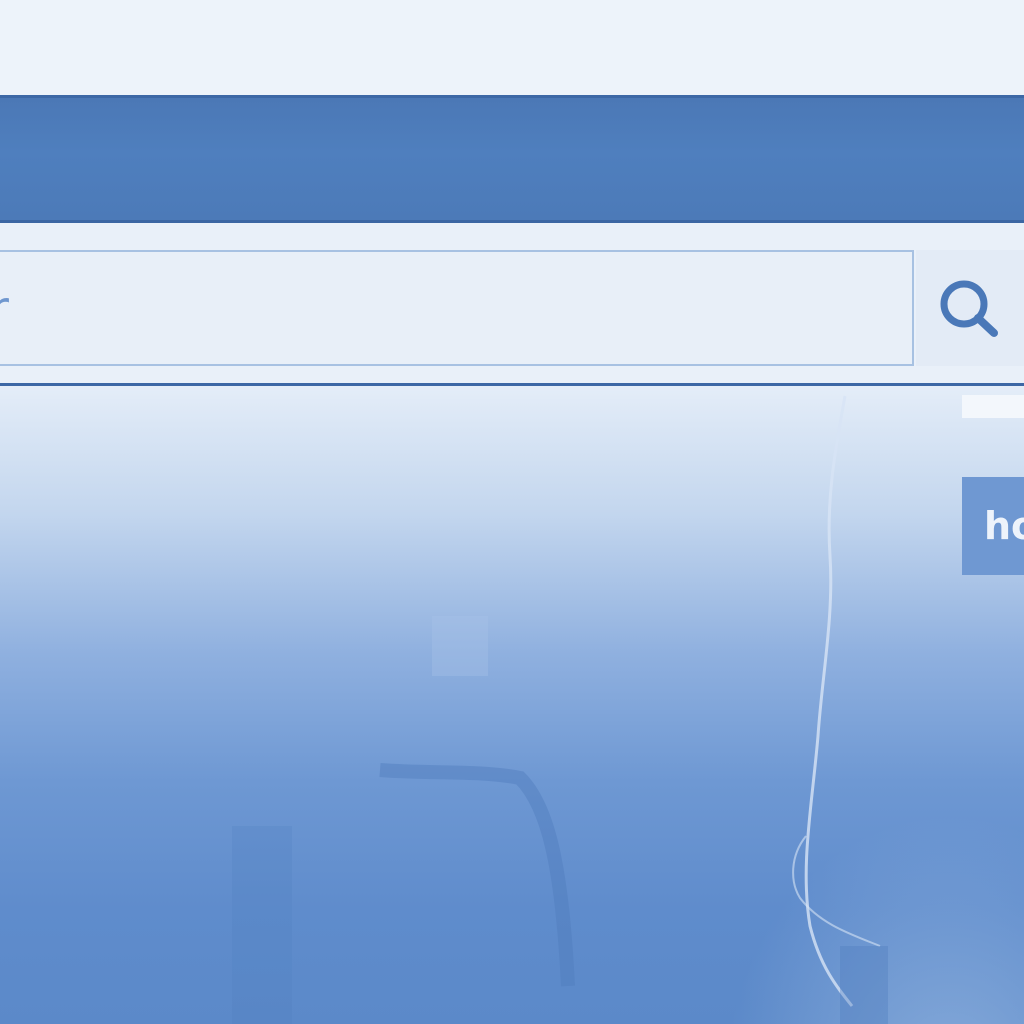 Image resolution: width=1024 pixels, height=1024 pixels. Describe the element at coordinates (512, 47) in the screenshot. I see `top-blank-area` at that location.